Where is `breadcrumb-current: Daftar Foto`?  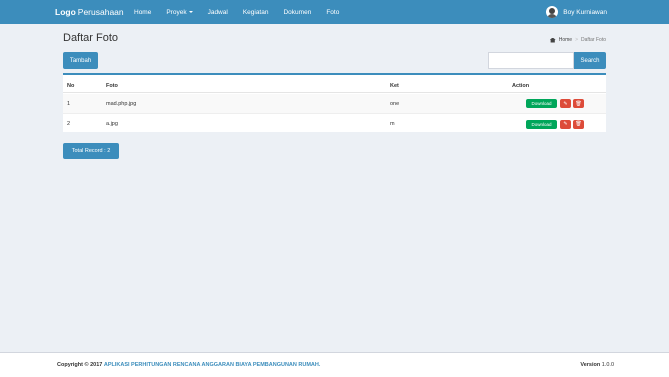 breadcrumb-current: Daftar Foto is located at coordinates (593, 40).